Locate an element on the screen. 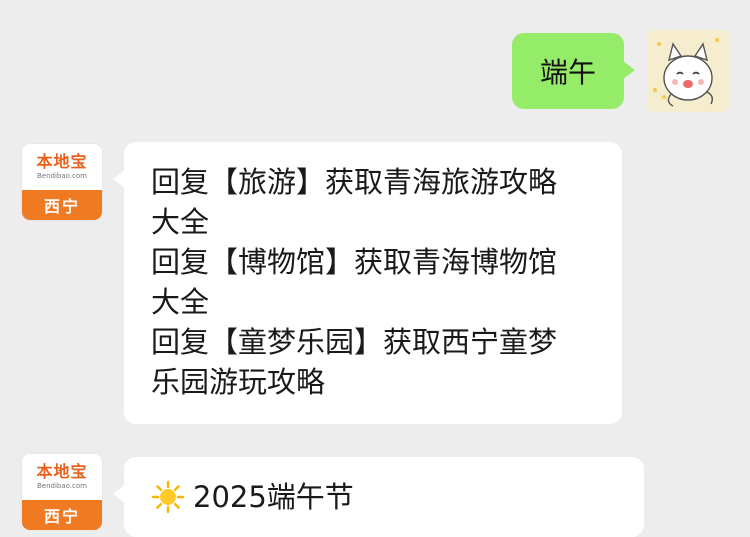 The height and width of the screenshot is (537, 750). incoming-message-bubble: 2025端午节 is located at coordinates (378, 497).